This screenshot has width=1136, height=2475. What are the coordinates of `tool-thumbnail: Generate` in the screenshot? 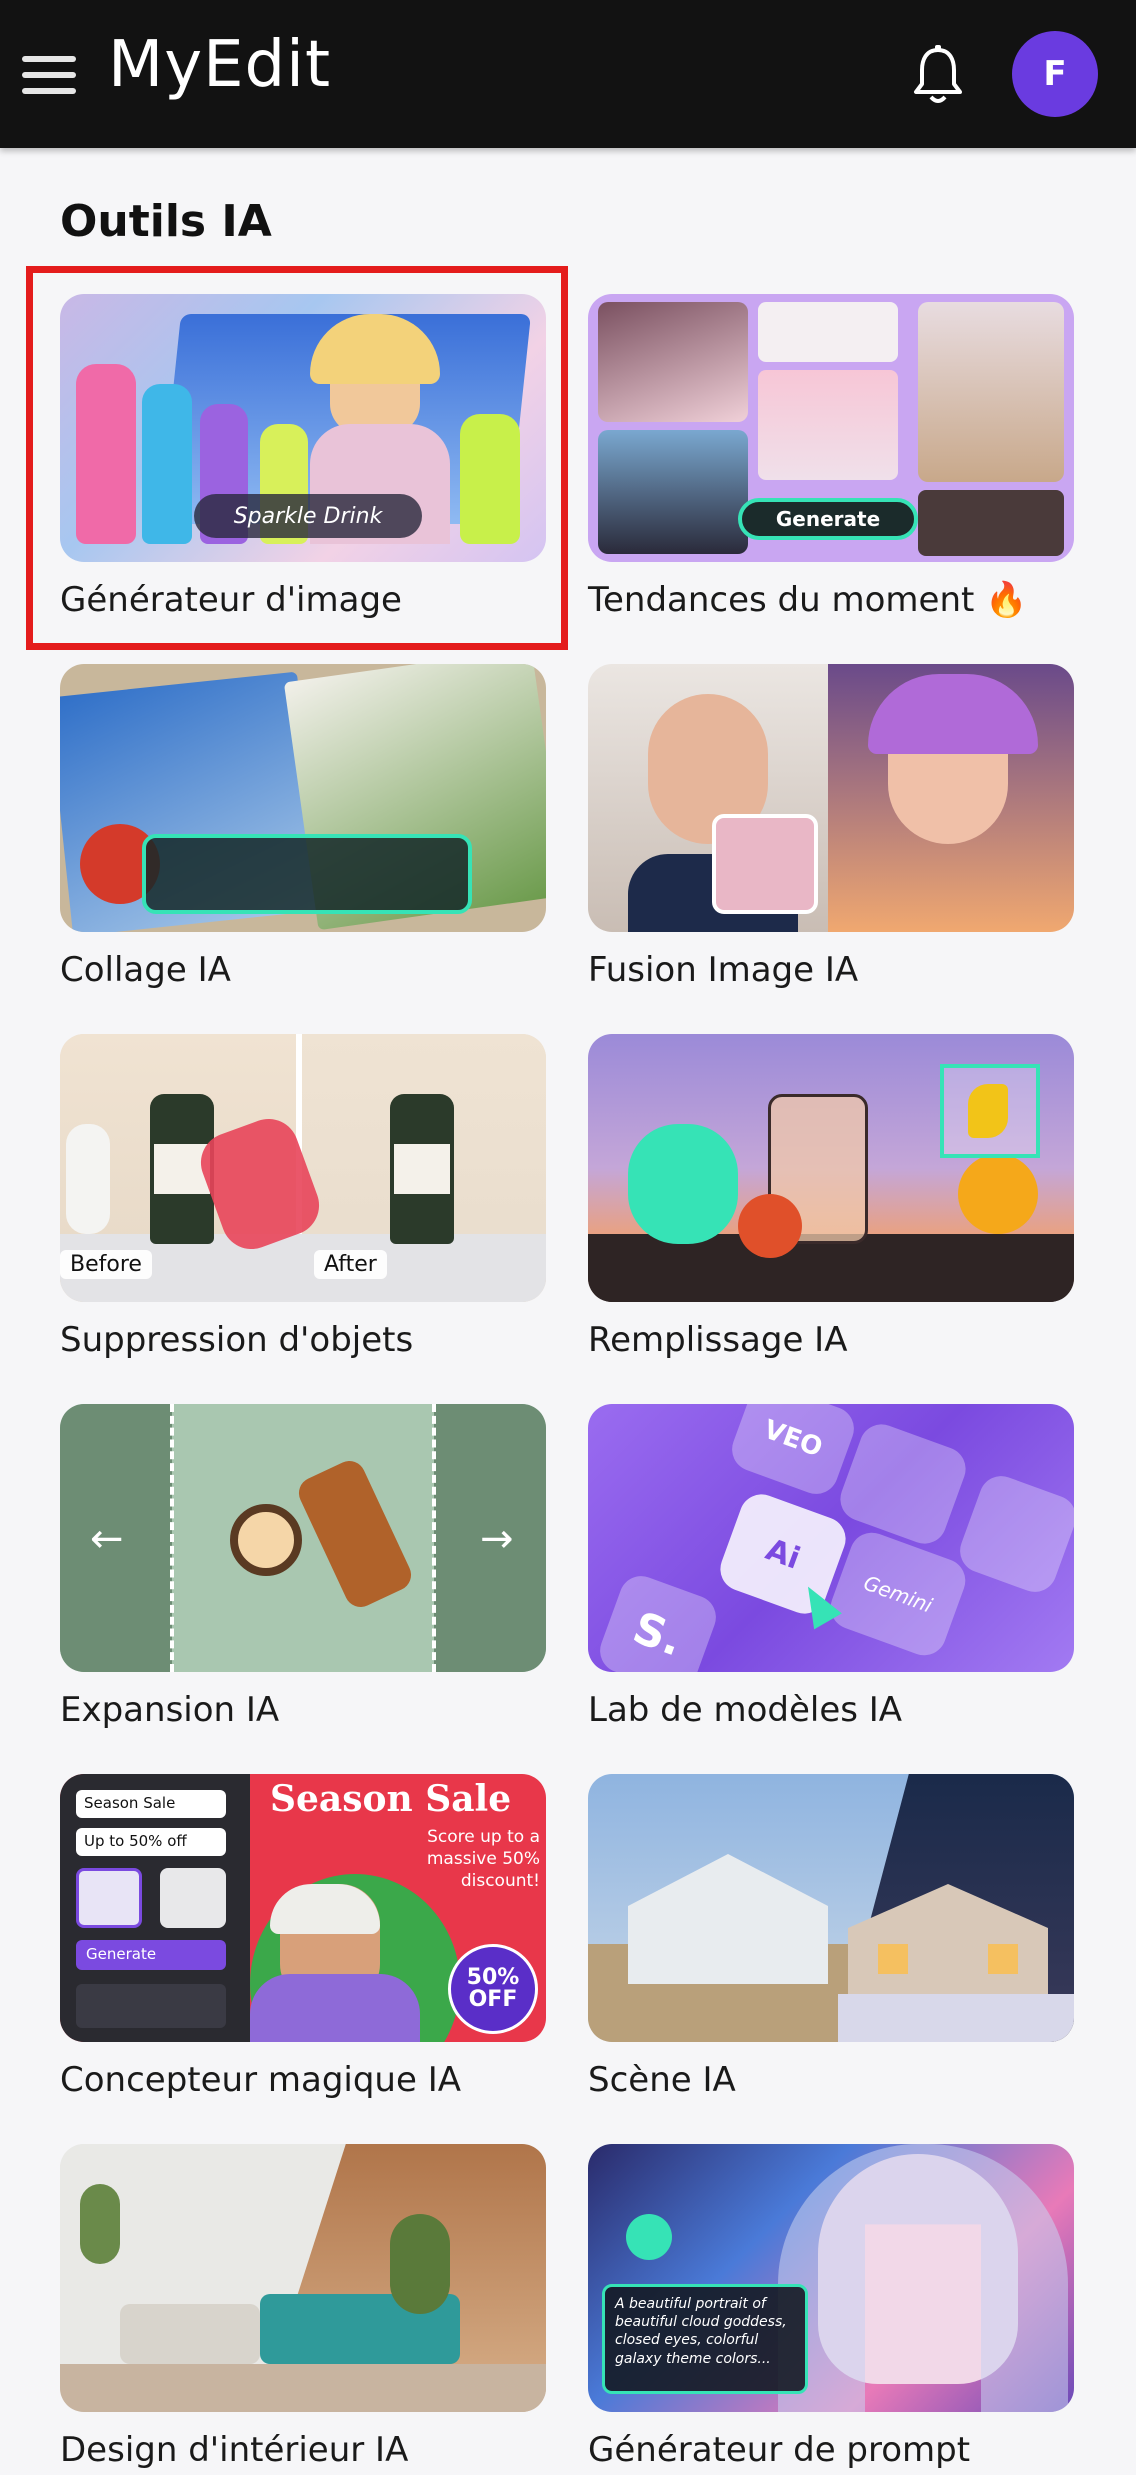 It's located at (831, 428).